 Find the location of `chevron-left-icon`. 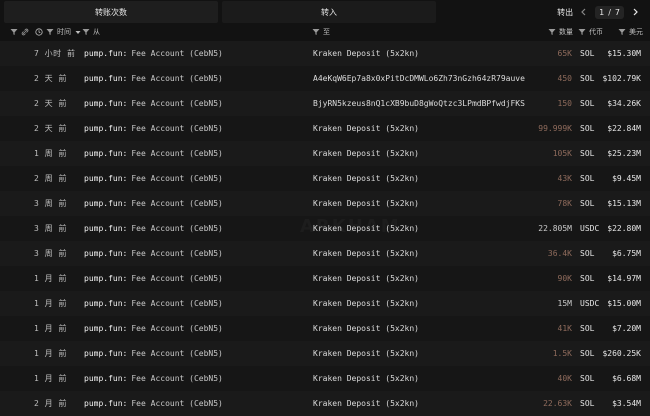

chevron-left-icon is located at coordinates (584, 12).